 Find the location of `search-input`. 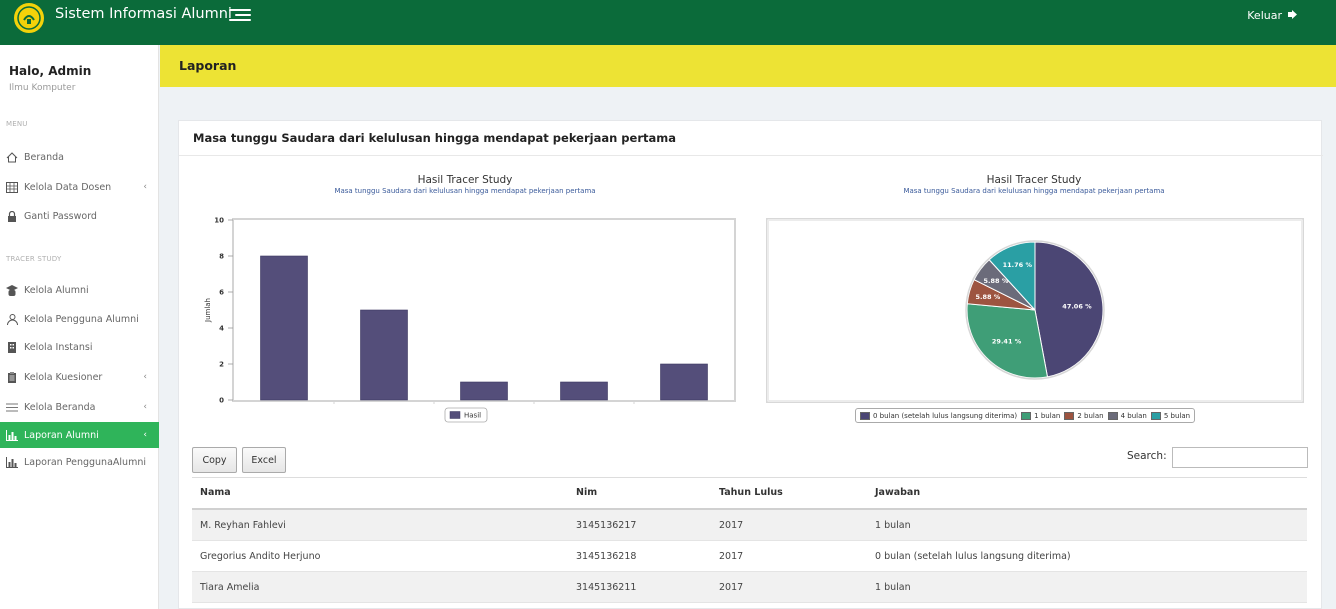

search-input is located at coordinates (1240, 457).